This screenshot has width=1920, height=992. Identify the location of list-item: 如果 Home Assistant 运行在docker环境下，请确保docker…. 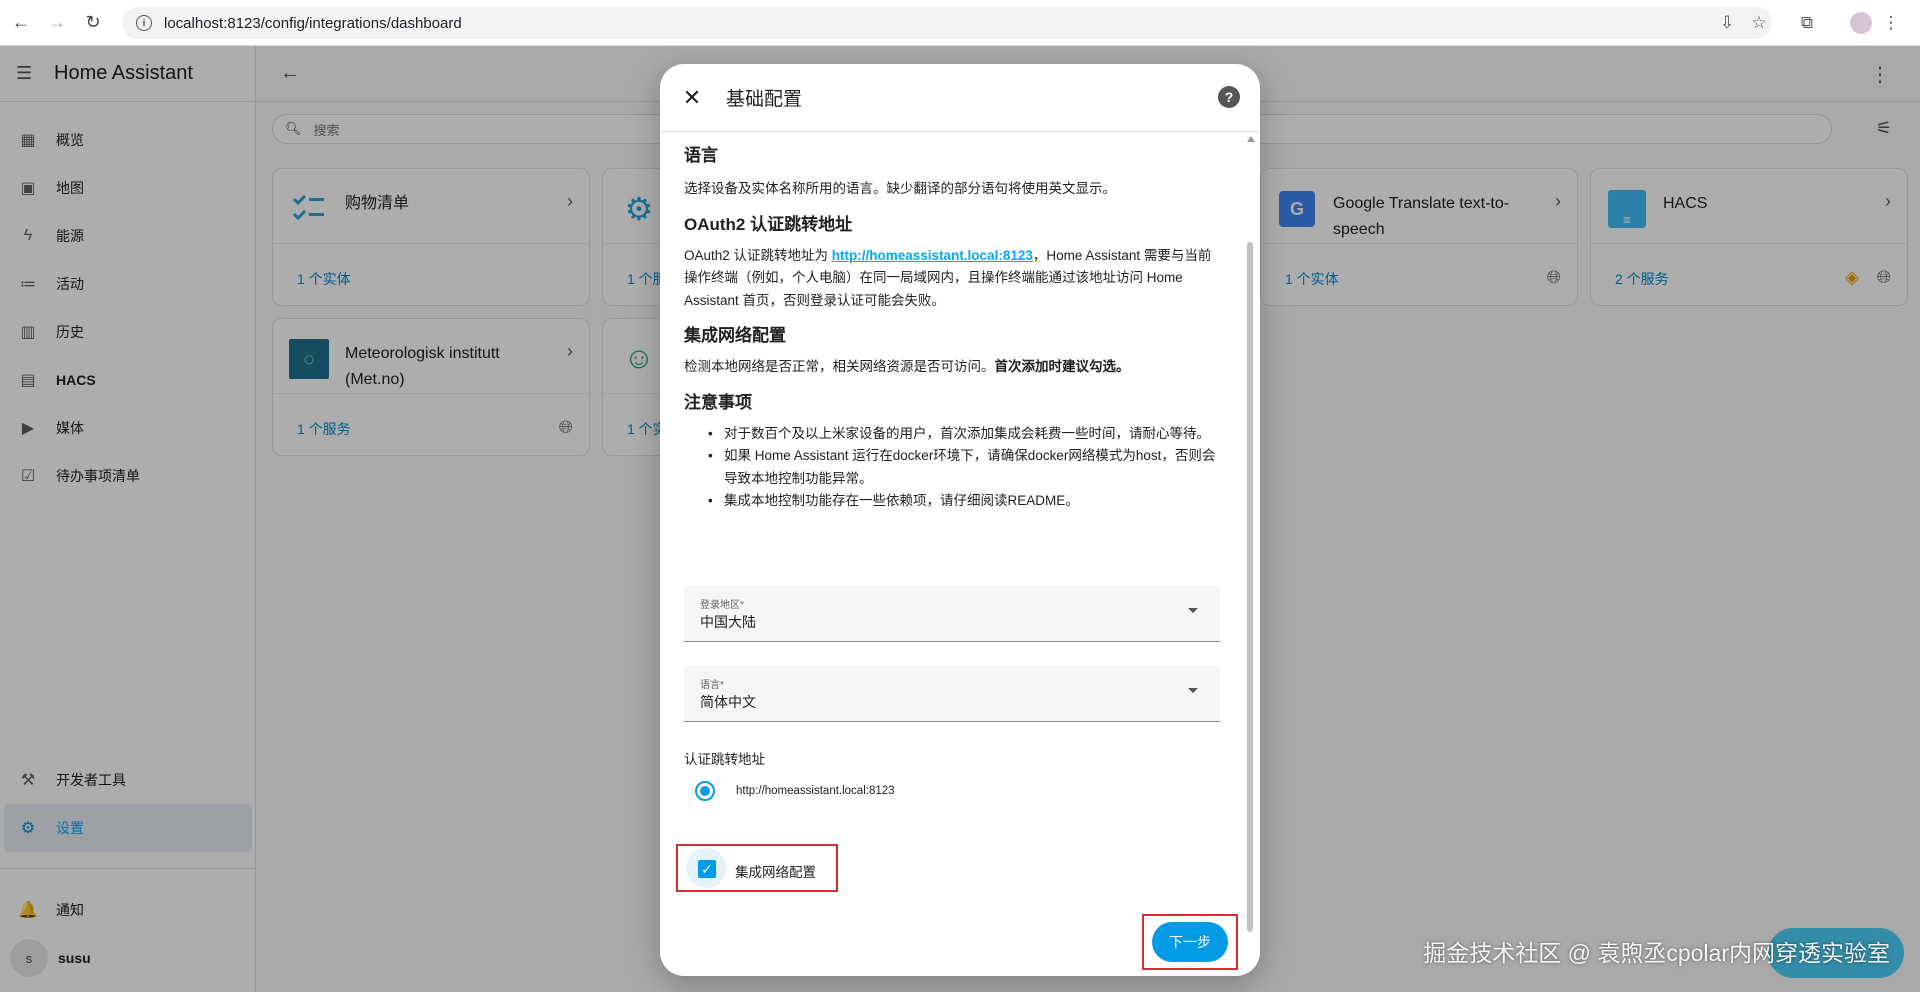
(951, 467).